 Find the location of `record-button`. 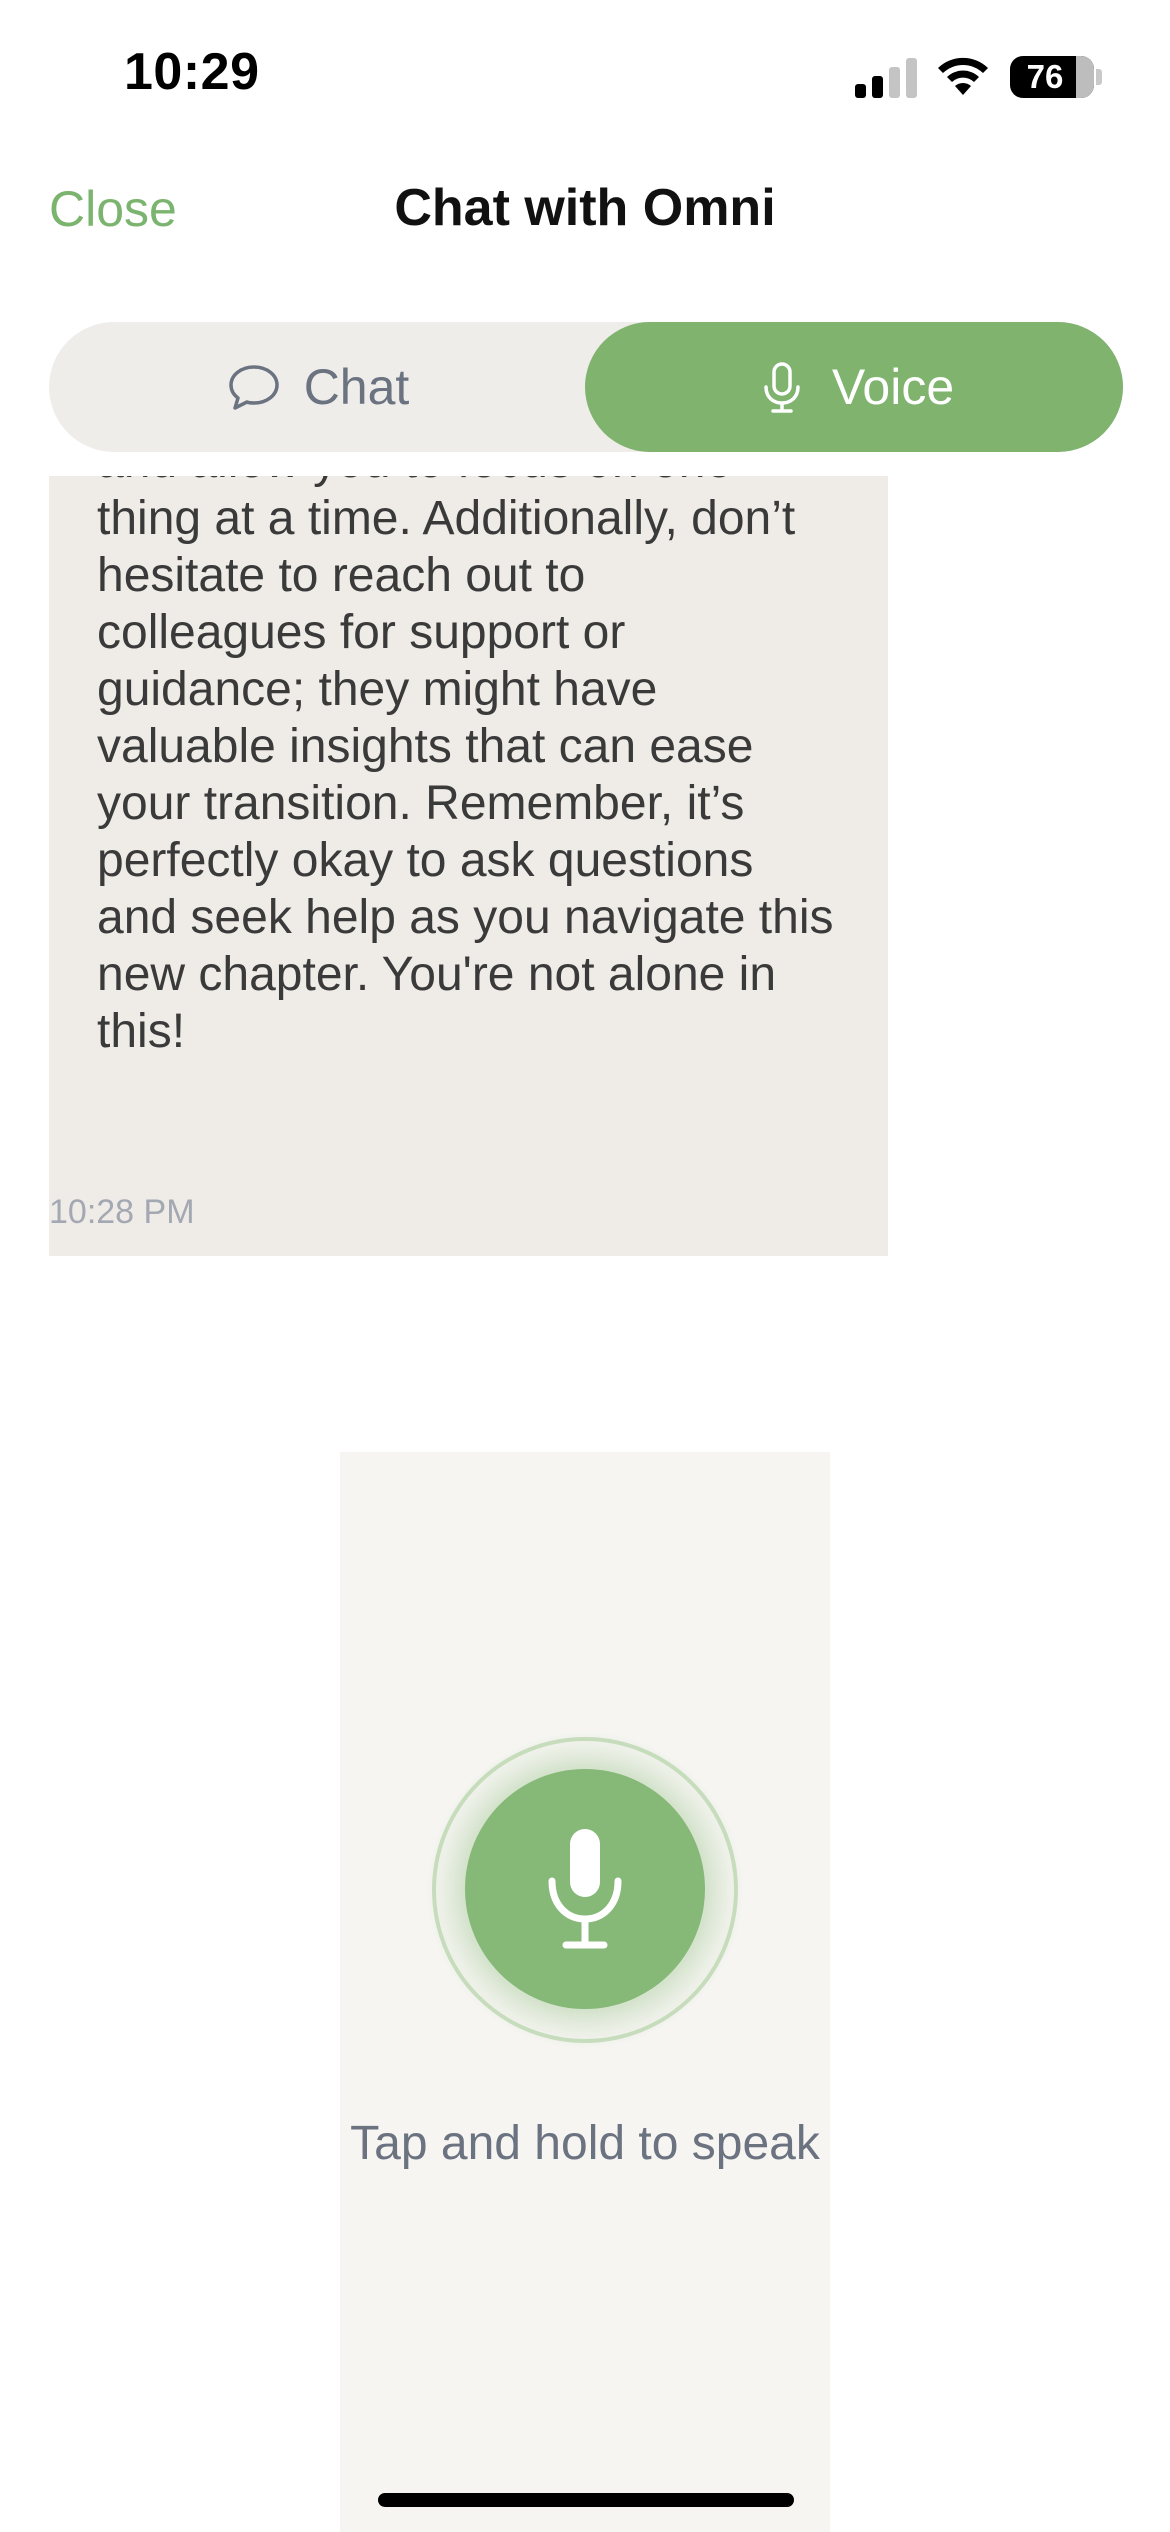

record-button is located at coordinates (585, 1889).